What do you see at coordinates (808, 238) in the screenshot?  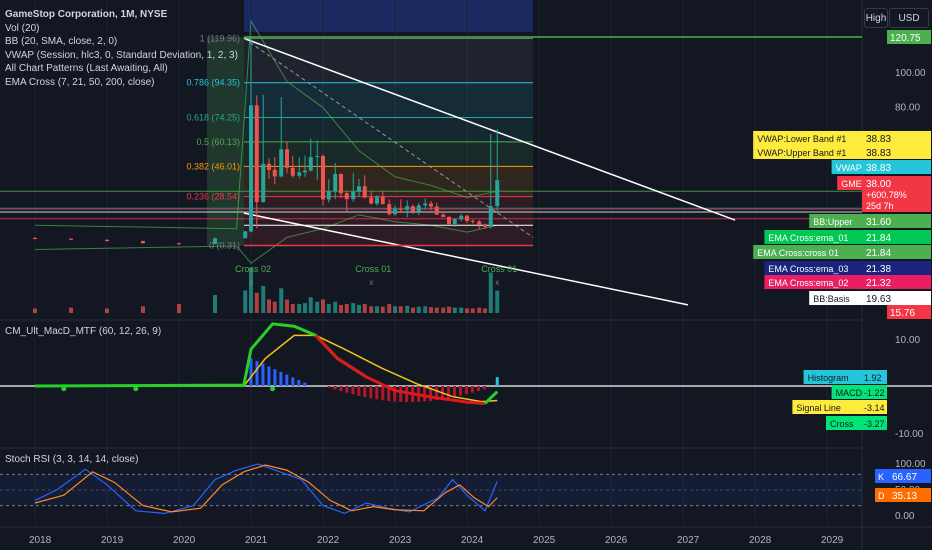 I see `price-label-name: EMA Cross:ema_01` at bounding box center [808, 238].